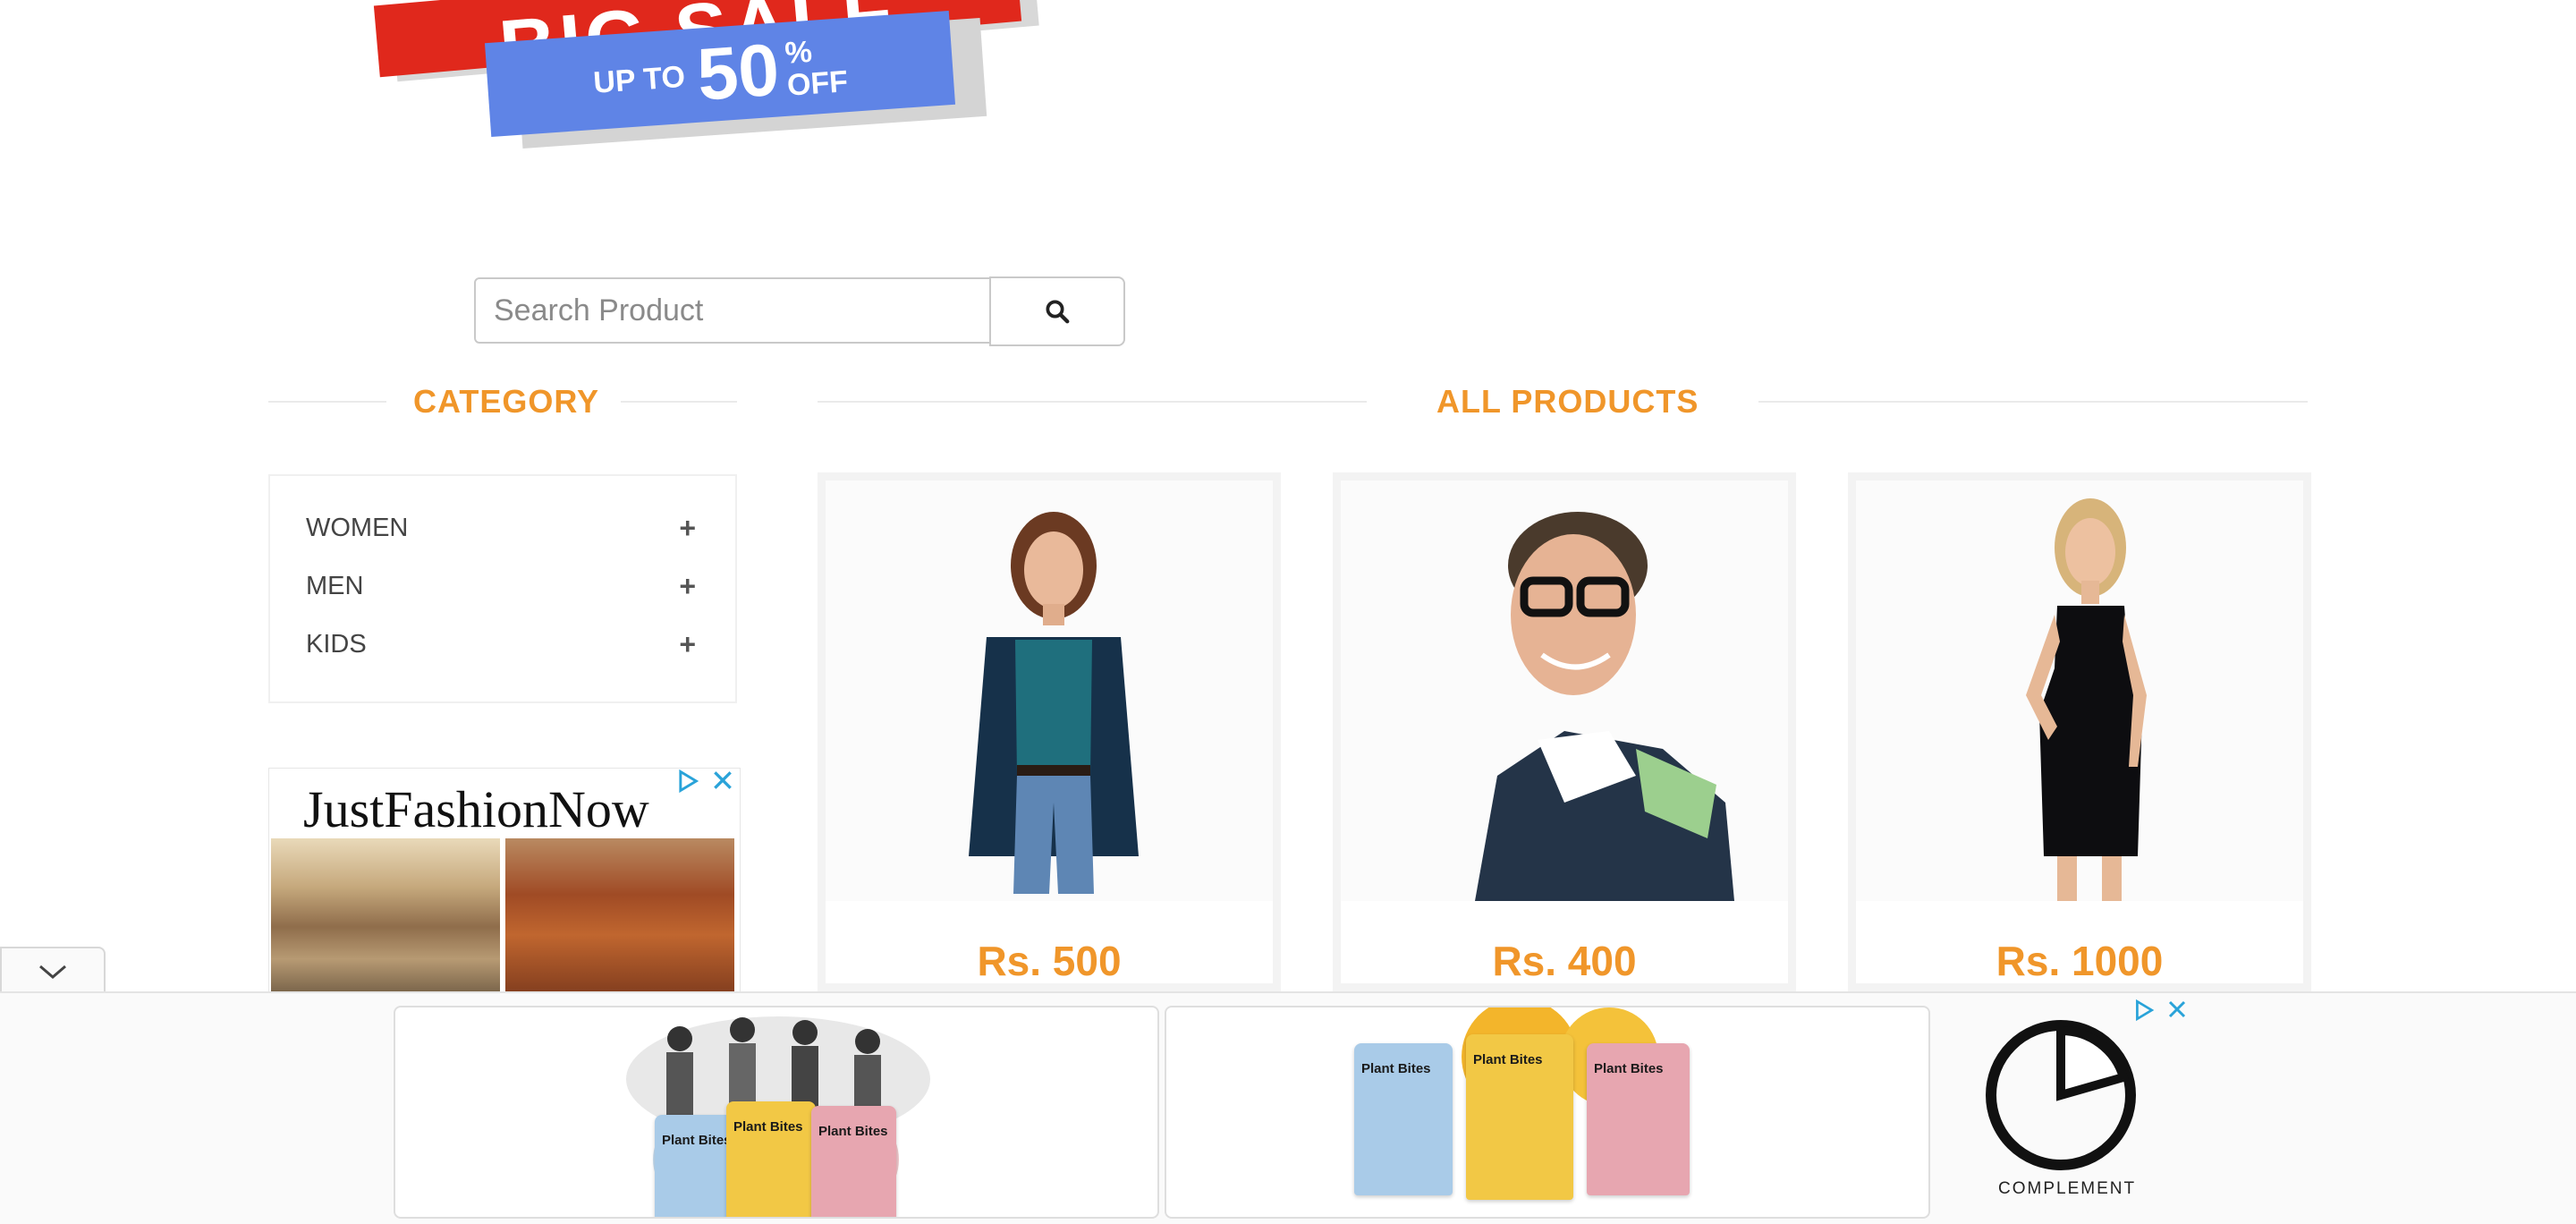  What do you see at coordinates (506, 401) in the screenshot?
I see `category-title: CATEGORY` at bounding box center [506, 401].